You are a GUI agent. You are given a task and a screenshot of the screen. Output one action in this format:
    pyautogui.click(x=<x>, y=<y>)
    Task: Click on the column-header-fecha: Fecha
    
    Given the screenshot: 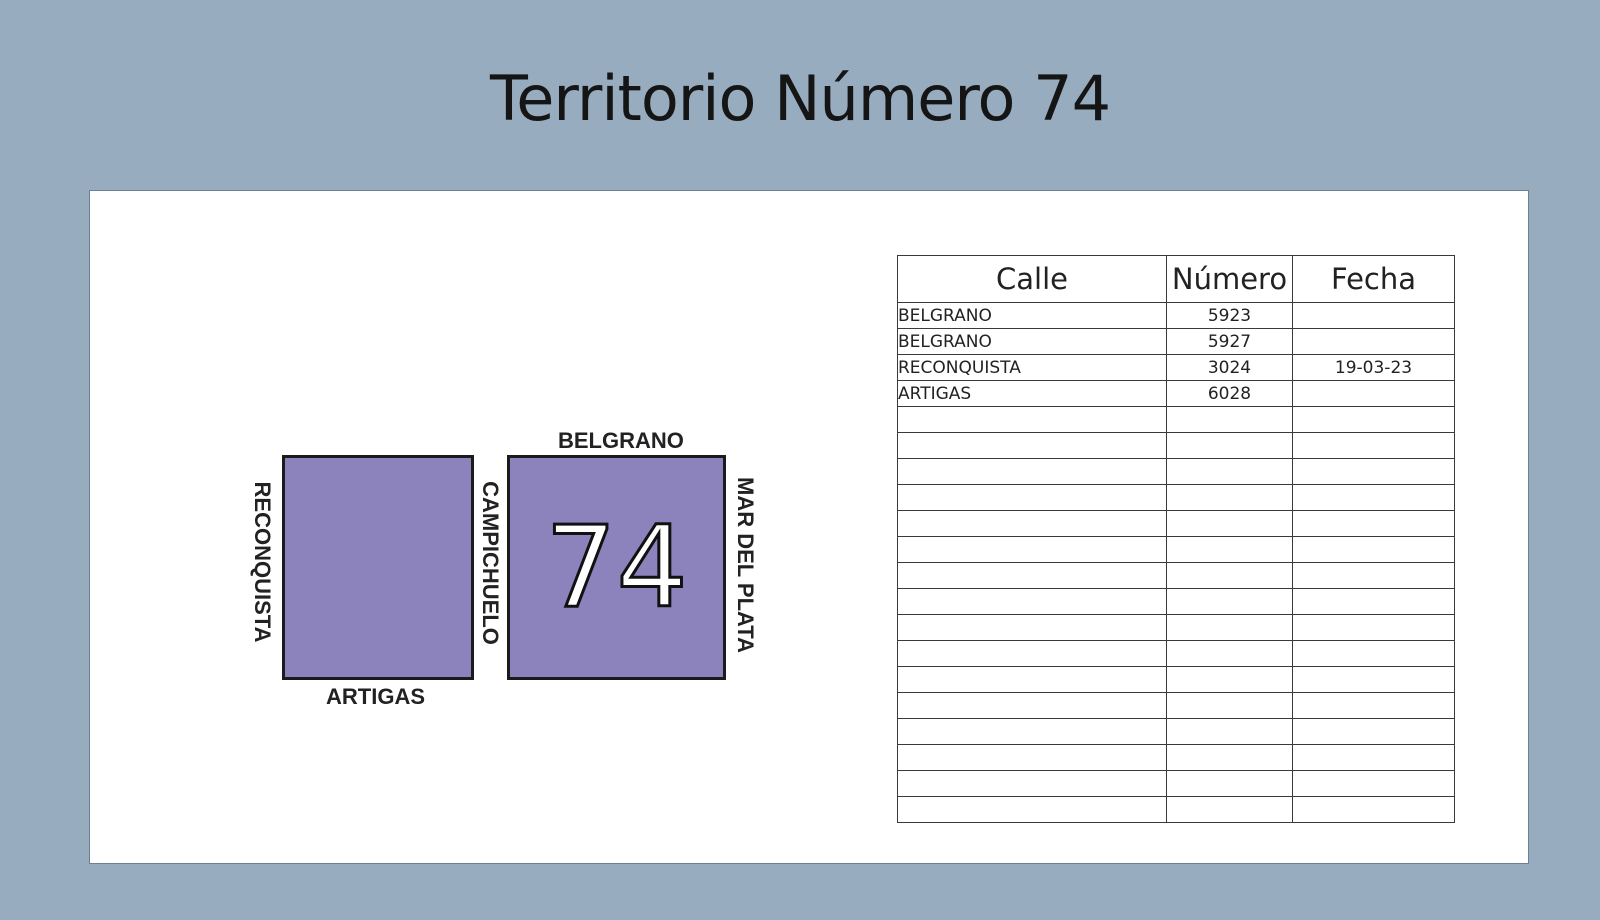 What is the action you would take?
    pyautogui.click(x=1373, y=279)
    